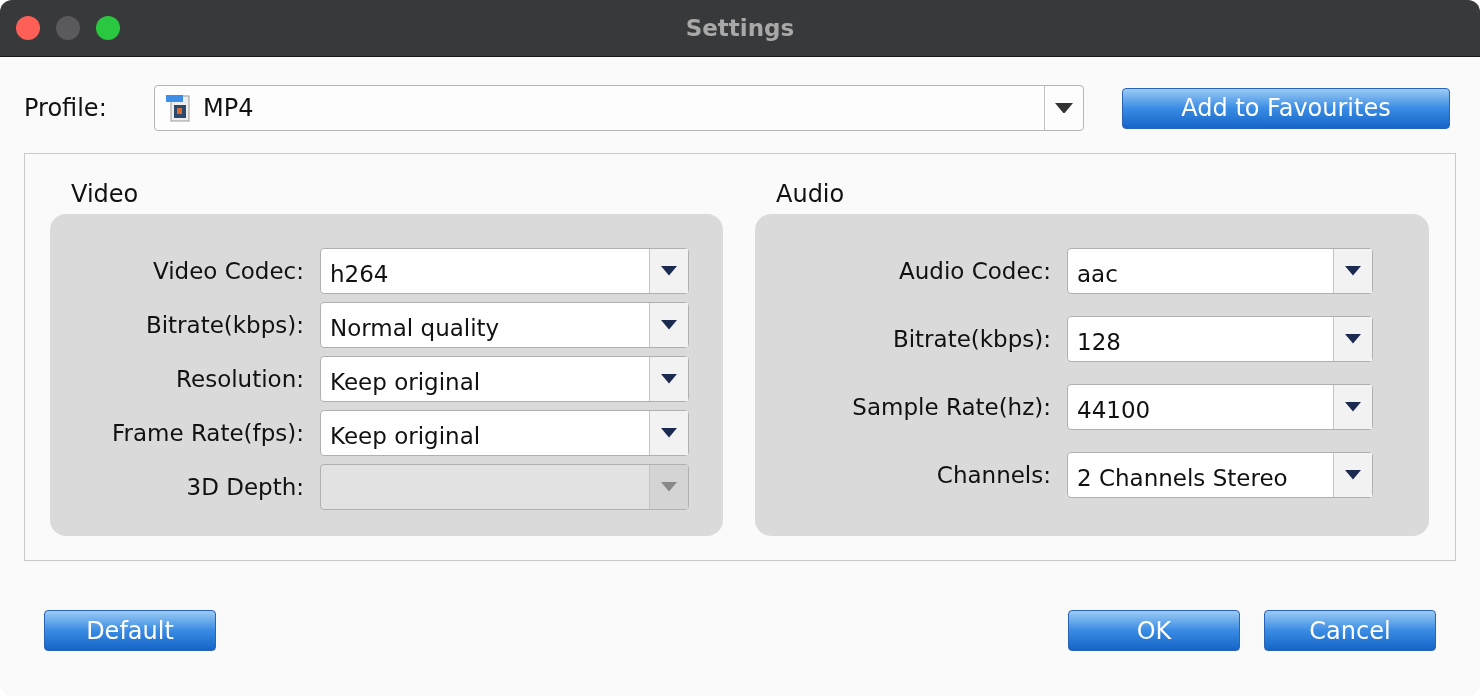 Image resolution: width=1480 pixels, height=696 pixels. What do you see at coordinates (207, 433) in the screenshot?
I see `field-label: Frame Rate(fps):` at bounding box center [207, 433].